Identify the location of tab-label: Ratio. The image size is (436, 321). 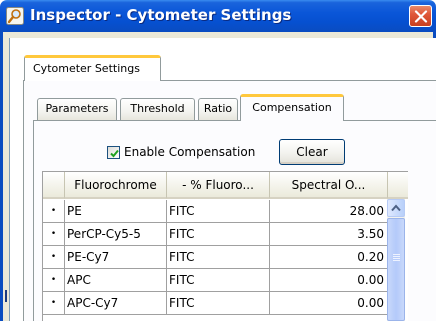
(218, 108).